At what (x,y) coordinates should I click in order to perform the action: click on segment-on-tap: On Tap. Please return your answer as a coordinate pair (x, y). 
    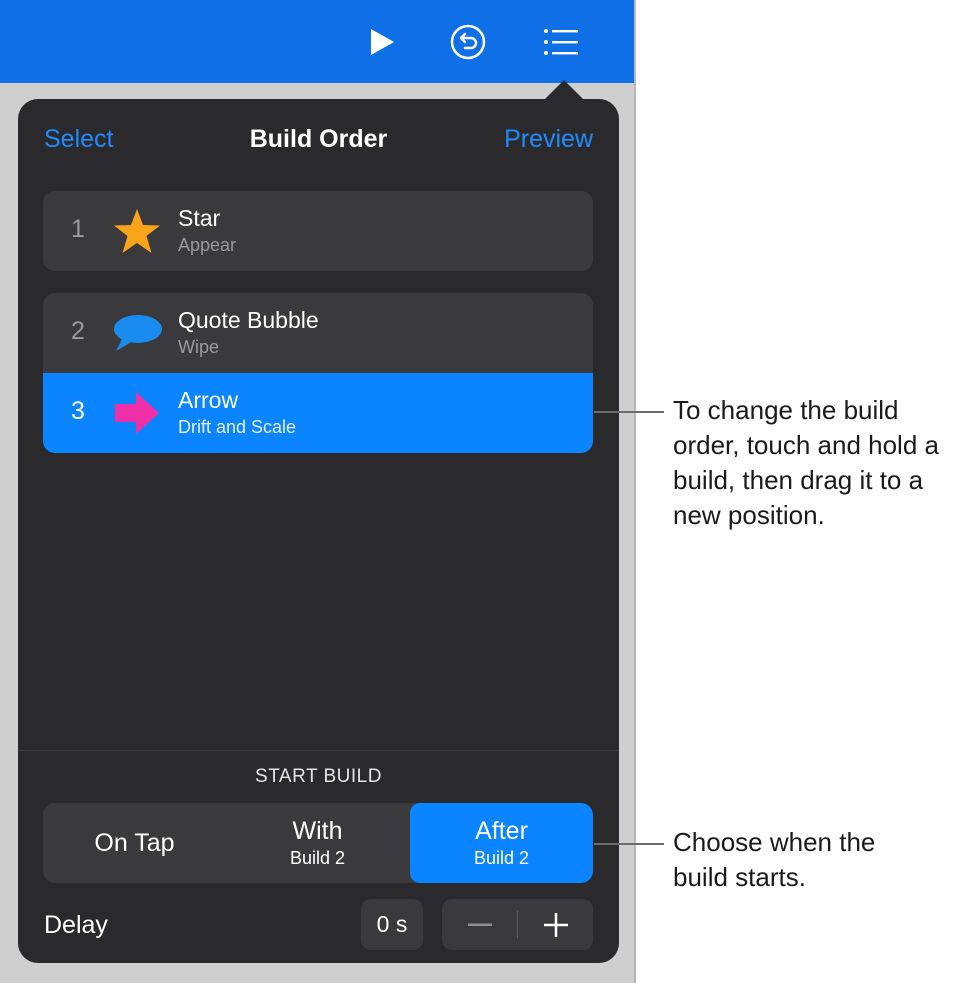
    Looking at the image, I should click on (134, 843).